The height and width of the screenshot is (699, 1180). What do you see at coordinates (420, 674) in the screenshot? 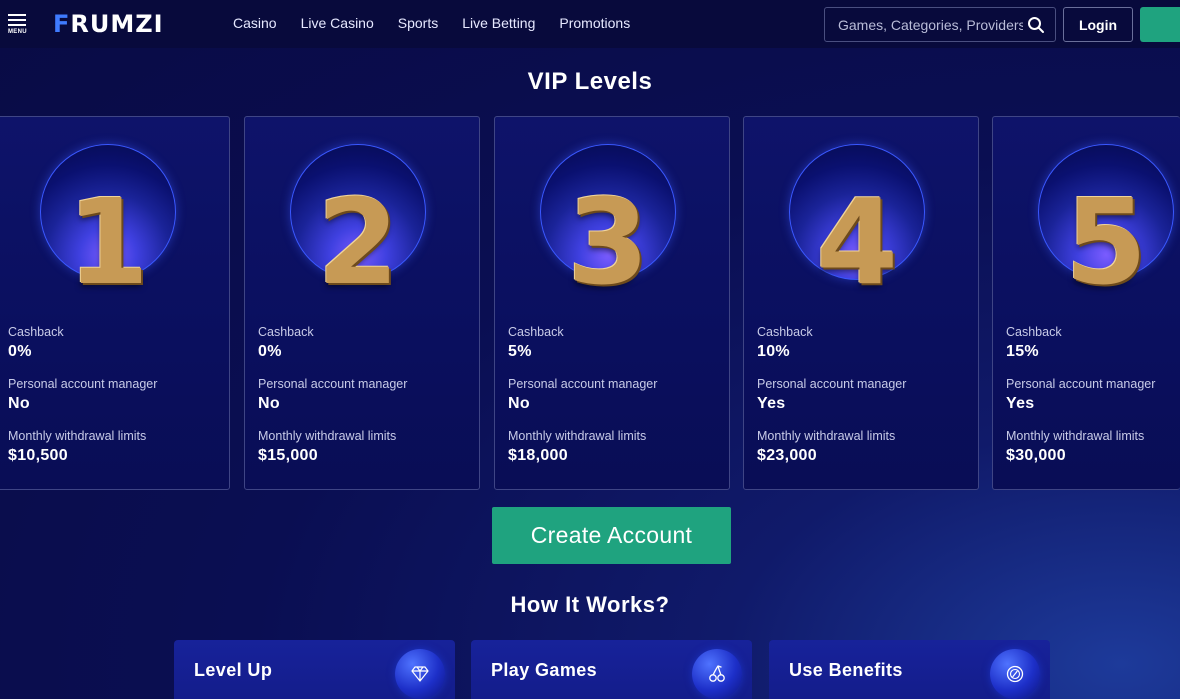
I see `diamond-icon` at bounding box center [420, 674].